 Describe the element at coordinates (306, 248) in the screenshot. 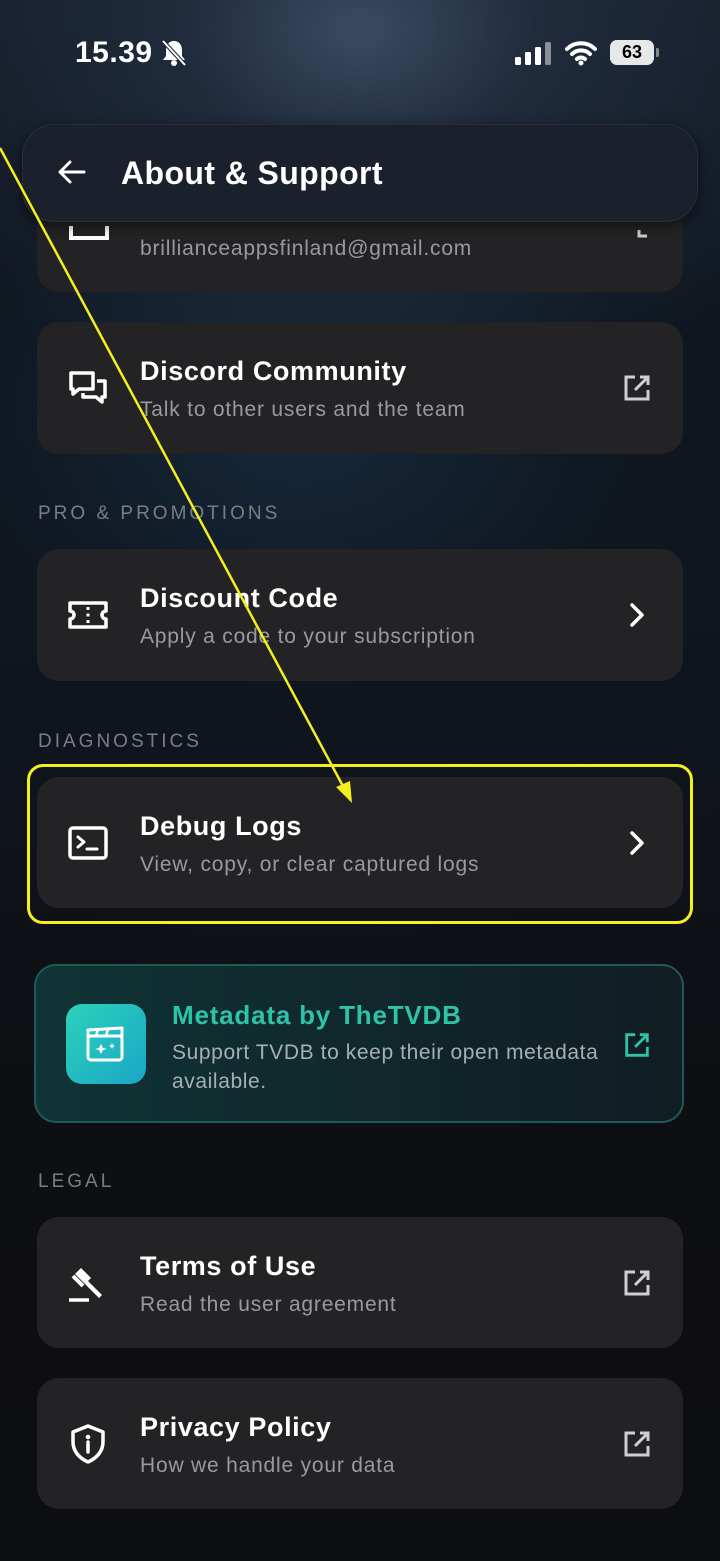

I see `email-address: brillianceappsfinland@gmail.com` at that location.